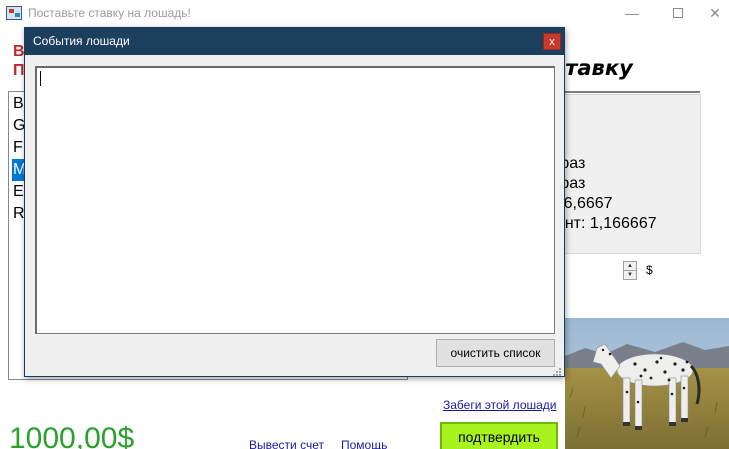  What do you see at coordinates (495, 353) in the screenshot?
I see `clear-list-button: очистить список` at bounding box center [495, 353].